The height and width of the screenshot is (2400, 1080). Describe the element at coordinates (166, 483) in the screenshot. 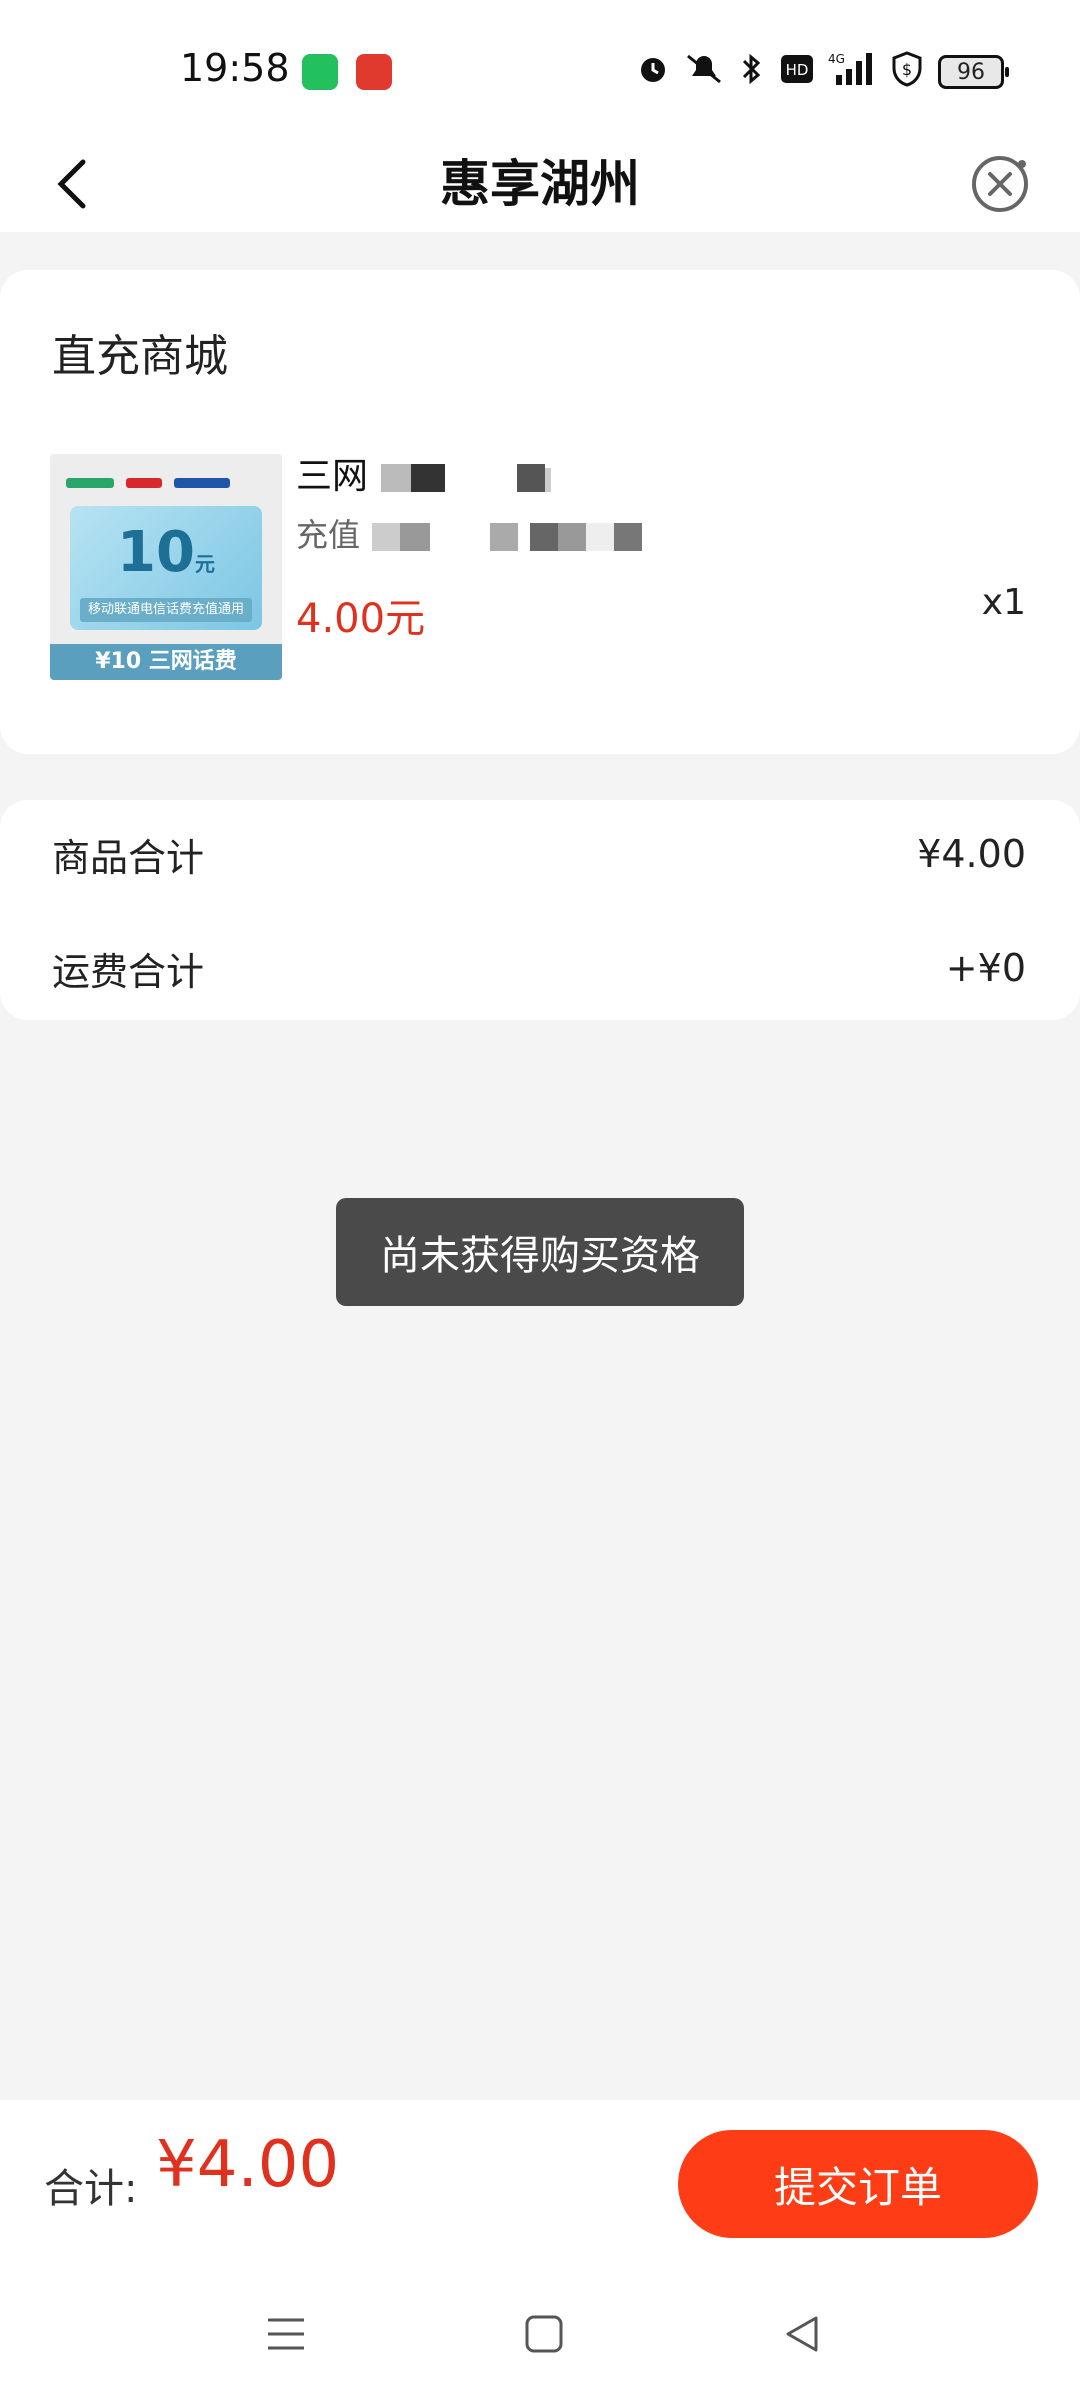

I see `carrier-logos` at that location.